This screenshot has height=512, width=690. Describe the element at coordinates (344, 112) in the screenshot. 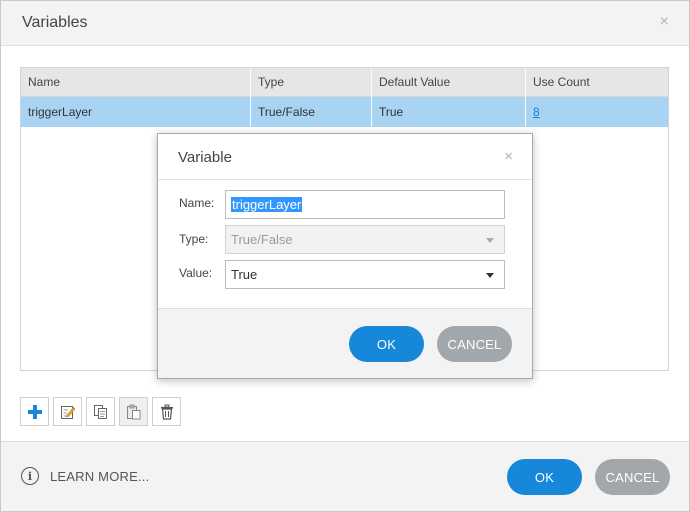

I see `table-row: triggerLayer True/False True 8` at that location.